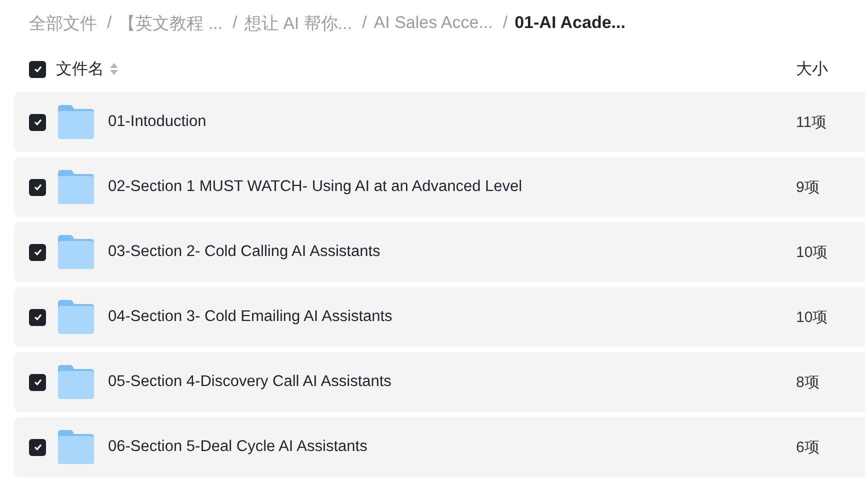 The image size is (865, 479). What do you see at coordinates (157, 122) in the screenshot?
I see `folder-name: 01-Intoduction` at bounding box center [157, 122].